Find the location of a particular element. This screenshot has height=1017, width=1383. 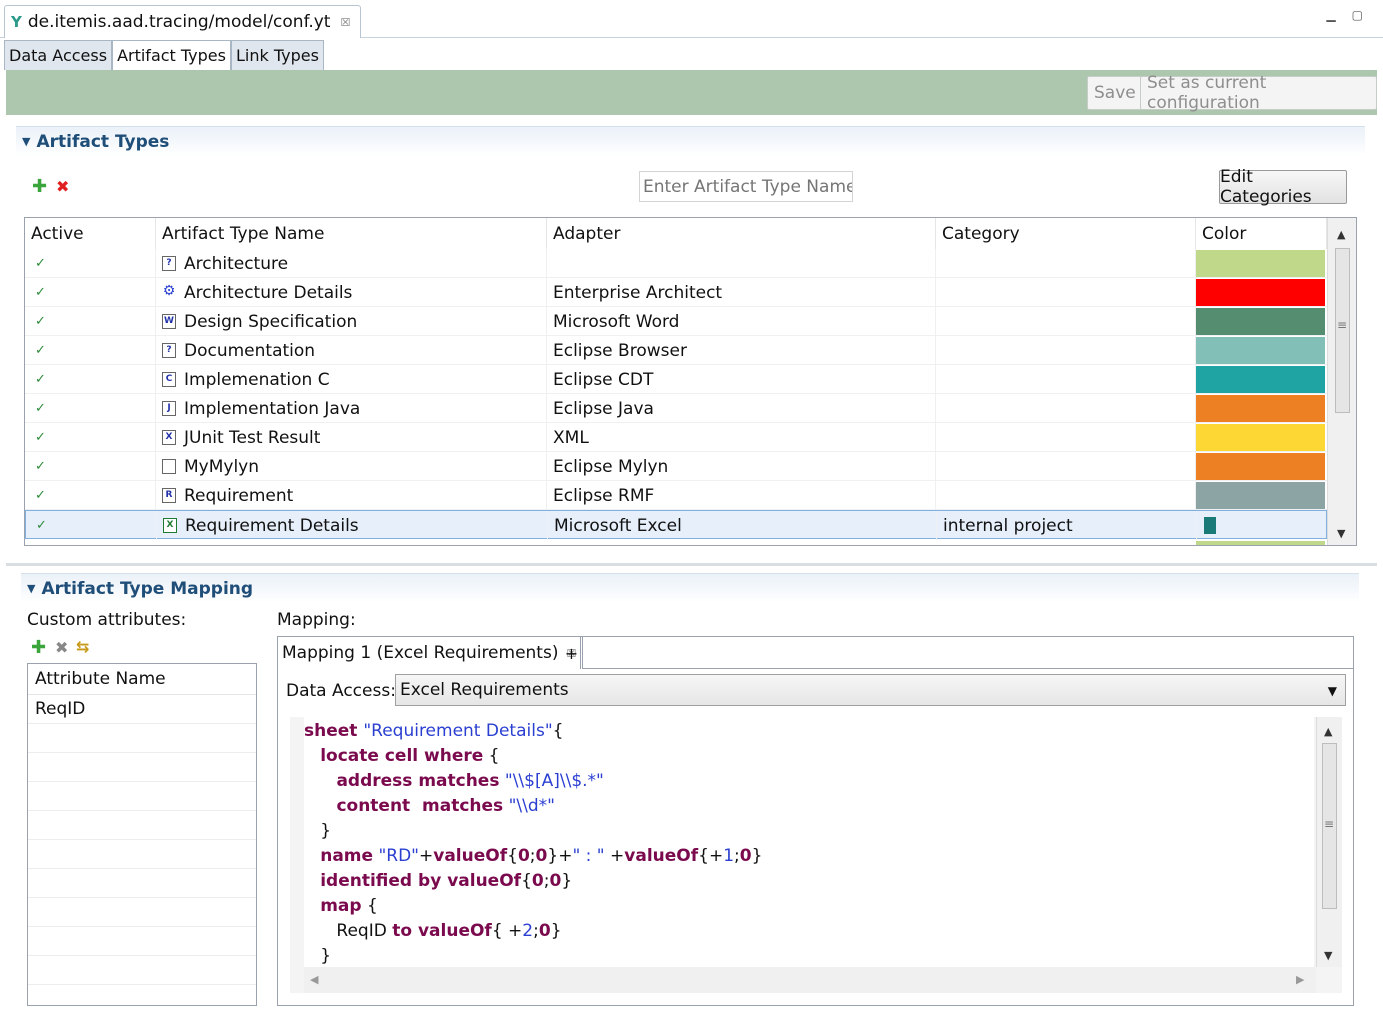

table-row: ✓ R Requirement Eclipse RMF is located at coordinates (676, 495).